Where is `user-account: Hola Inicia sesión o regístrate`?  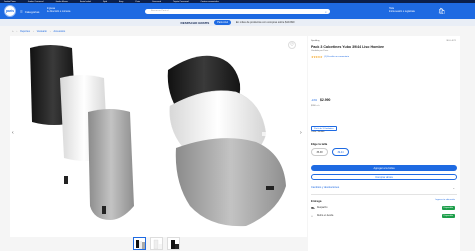
user-account: Hola Inicia sesión o regístrate is located at coordinates (402, 10).